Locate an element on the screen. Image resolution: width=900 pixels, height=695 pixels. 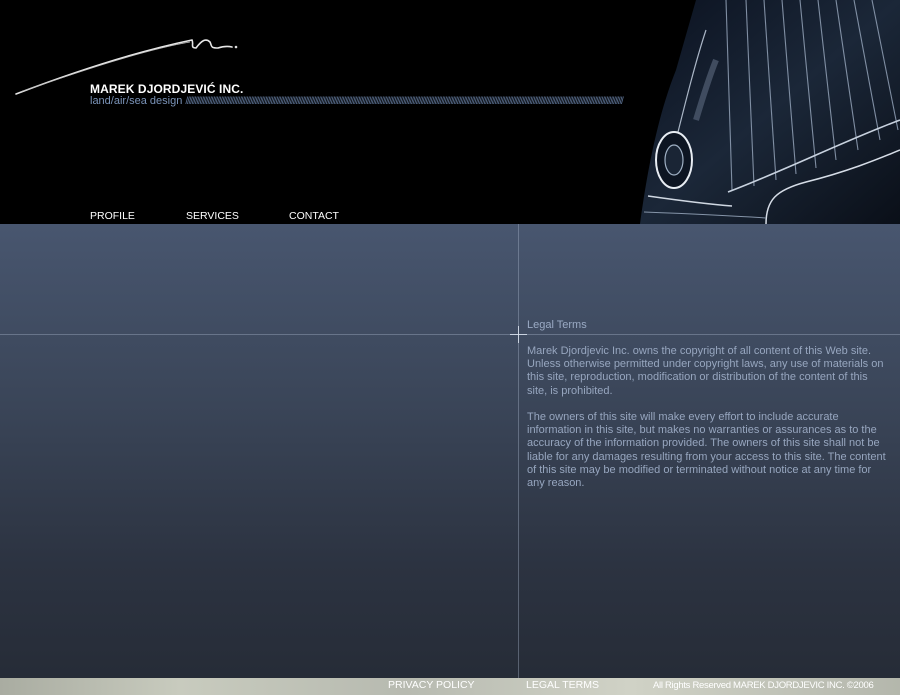
guide-line-vertical is located at coordinates (518, 451).